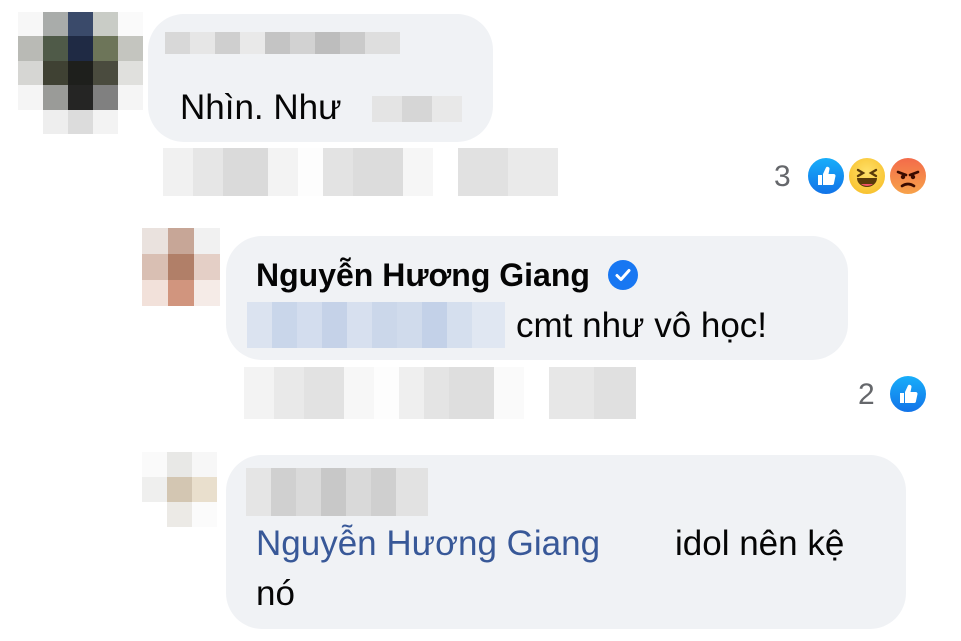 This screenshot has width=961, height=641. What do you see at coordinates (623, 275) in the screenshot?
I see `verified-badge-icon` at bounding box center [623, 275].